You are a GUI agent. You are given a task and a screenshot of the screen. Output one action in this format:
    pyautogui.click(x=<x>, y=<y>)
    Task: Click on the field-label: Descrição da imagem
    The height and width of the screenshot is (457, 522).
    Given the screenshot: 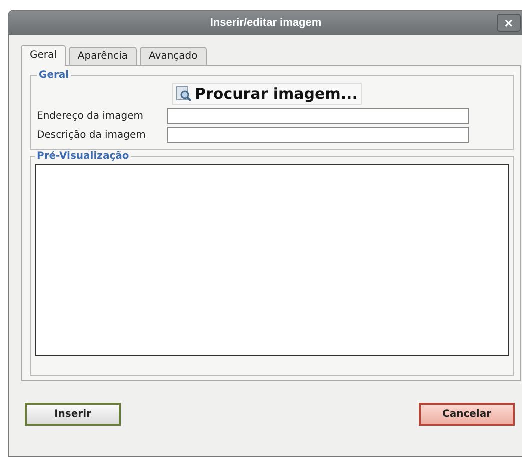 What is the action you would take?
    pyautogui.click(x=92, y=135)
    